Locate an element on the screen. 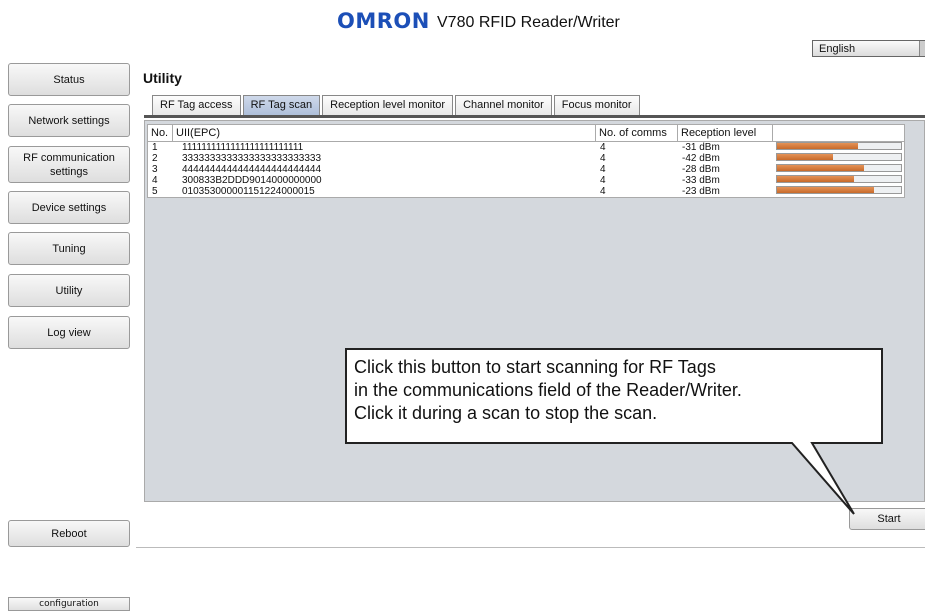 This screenshot has width=925, height=611. callout-line: Click it during a scan to stop the scan. is located at coordinates (506, 413).